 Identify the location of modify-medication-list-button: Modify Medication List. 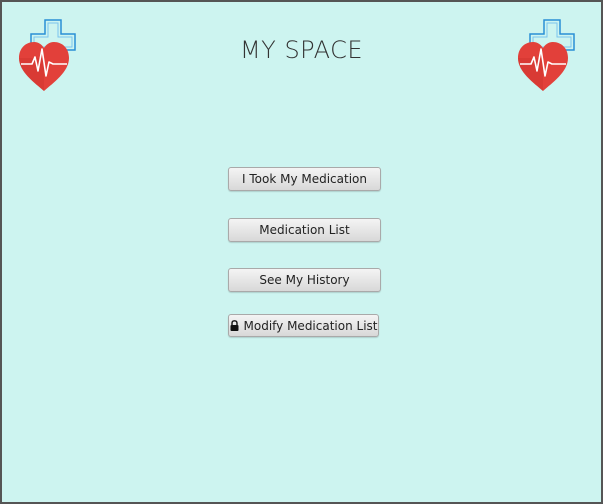
(303, 325).